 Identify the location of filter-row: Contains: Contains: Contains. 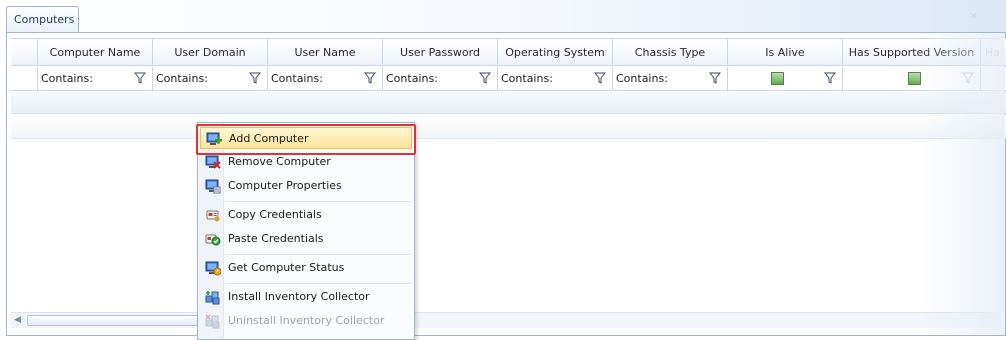
(508, 79).